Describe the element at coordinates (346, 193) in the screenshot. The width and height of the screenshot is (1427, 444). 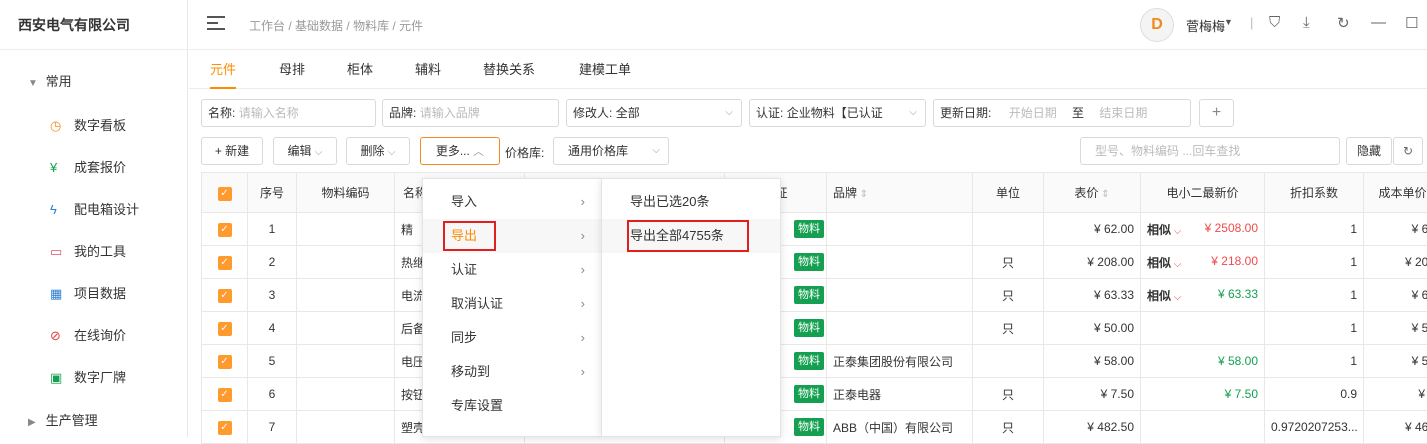
I see `header-cell: 物料编码` at that location.